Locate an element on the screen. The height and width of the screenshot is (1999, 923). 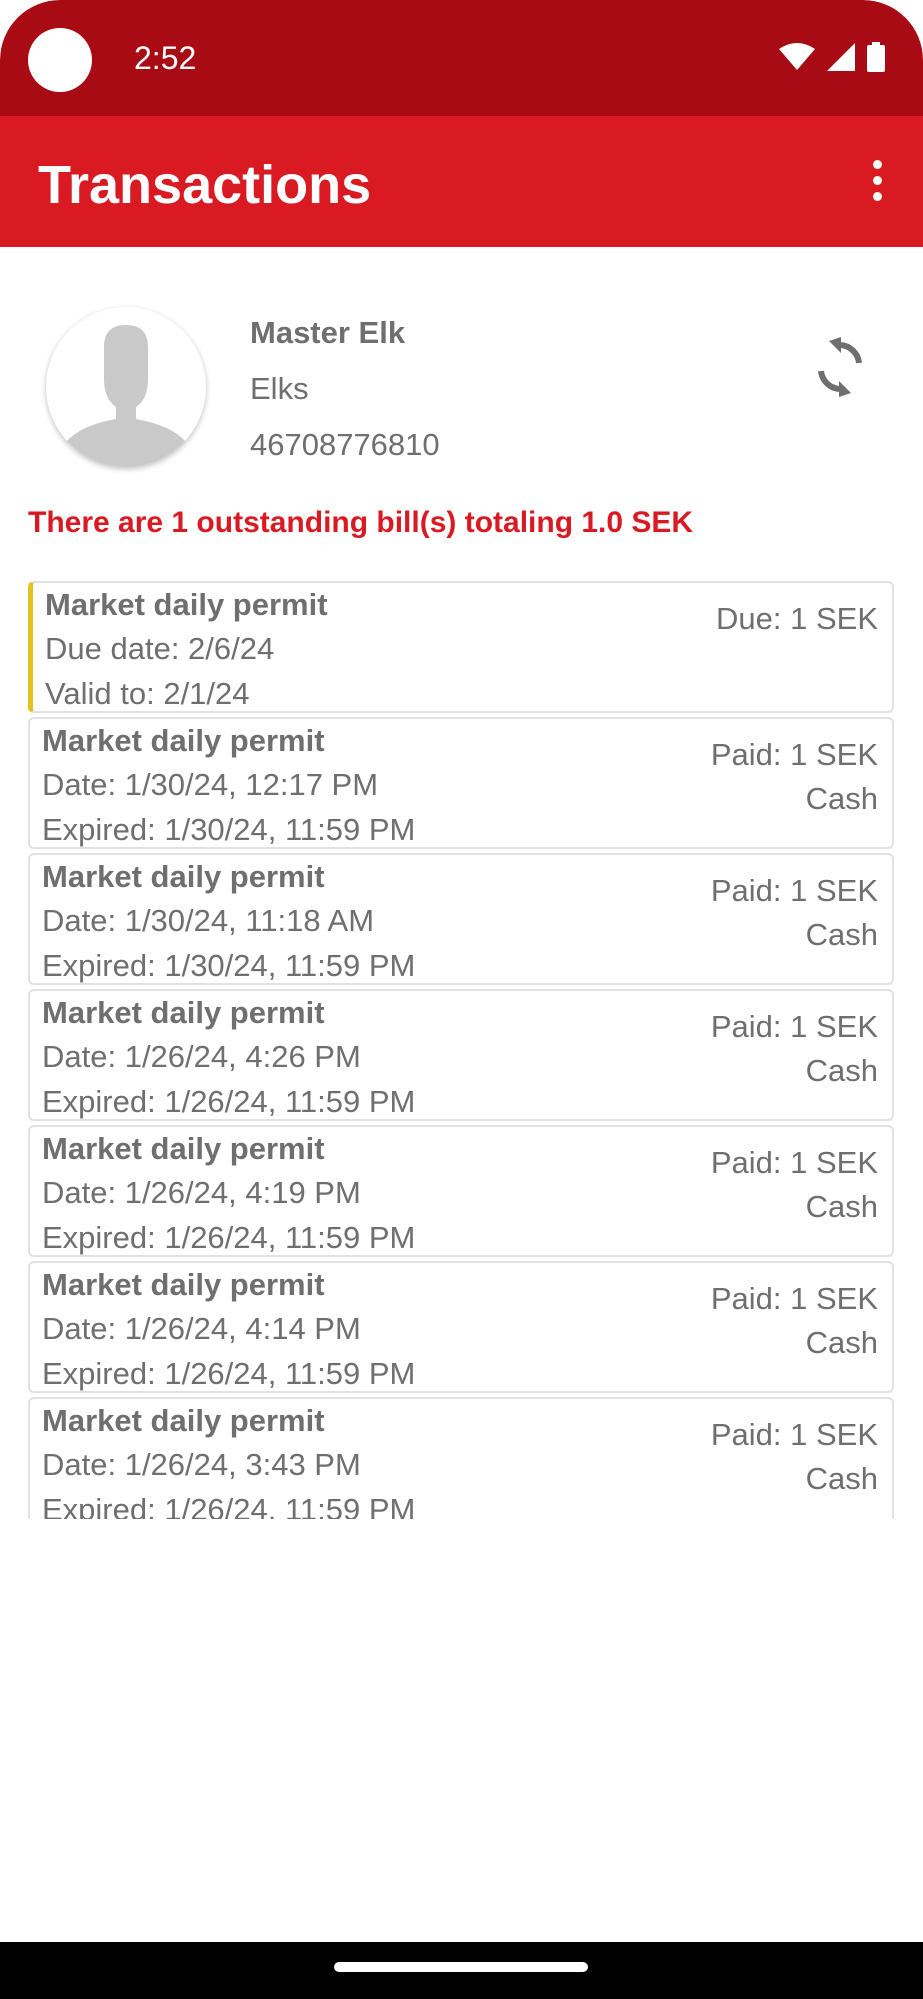
user-organization: Elks is located at coordinates (279, 388).